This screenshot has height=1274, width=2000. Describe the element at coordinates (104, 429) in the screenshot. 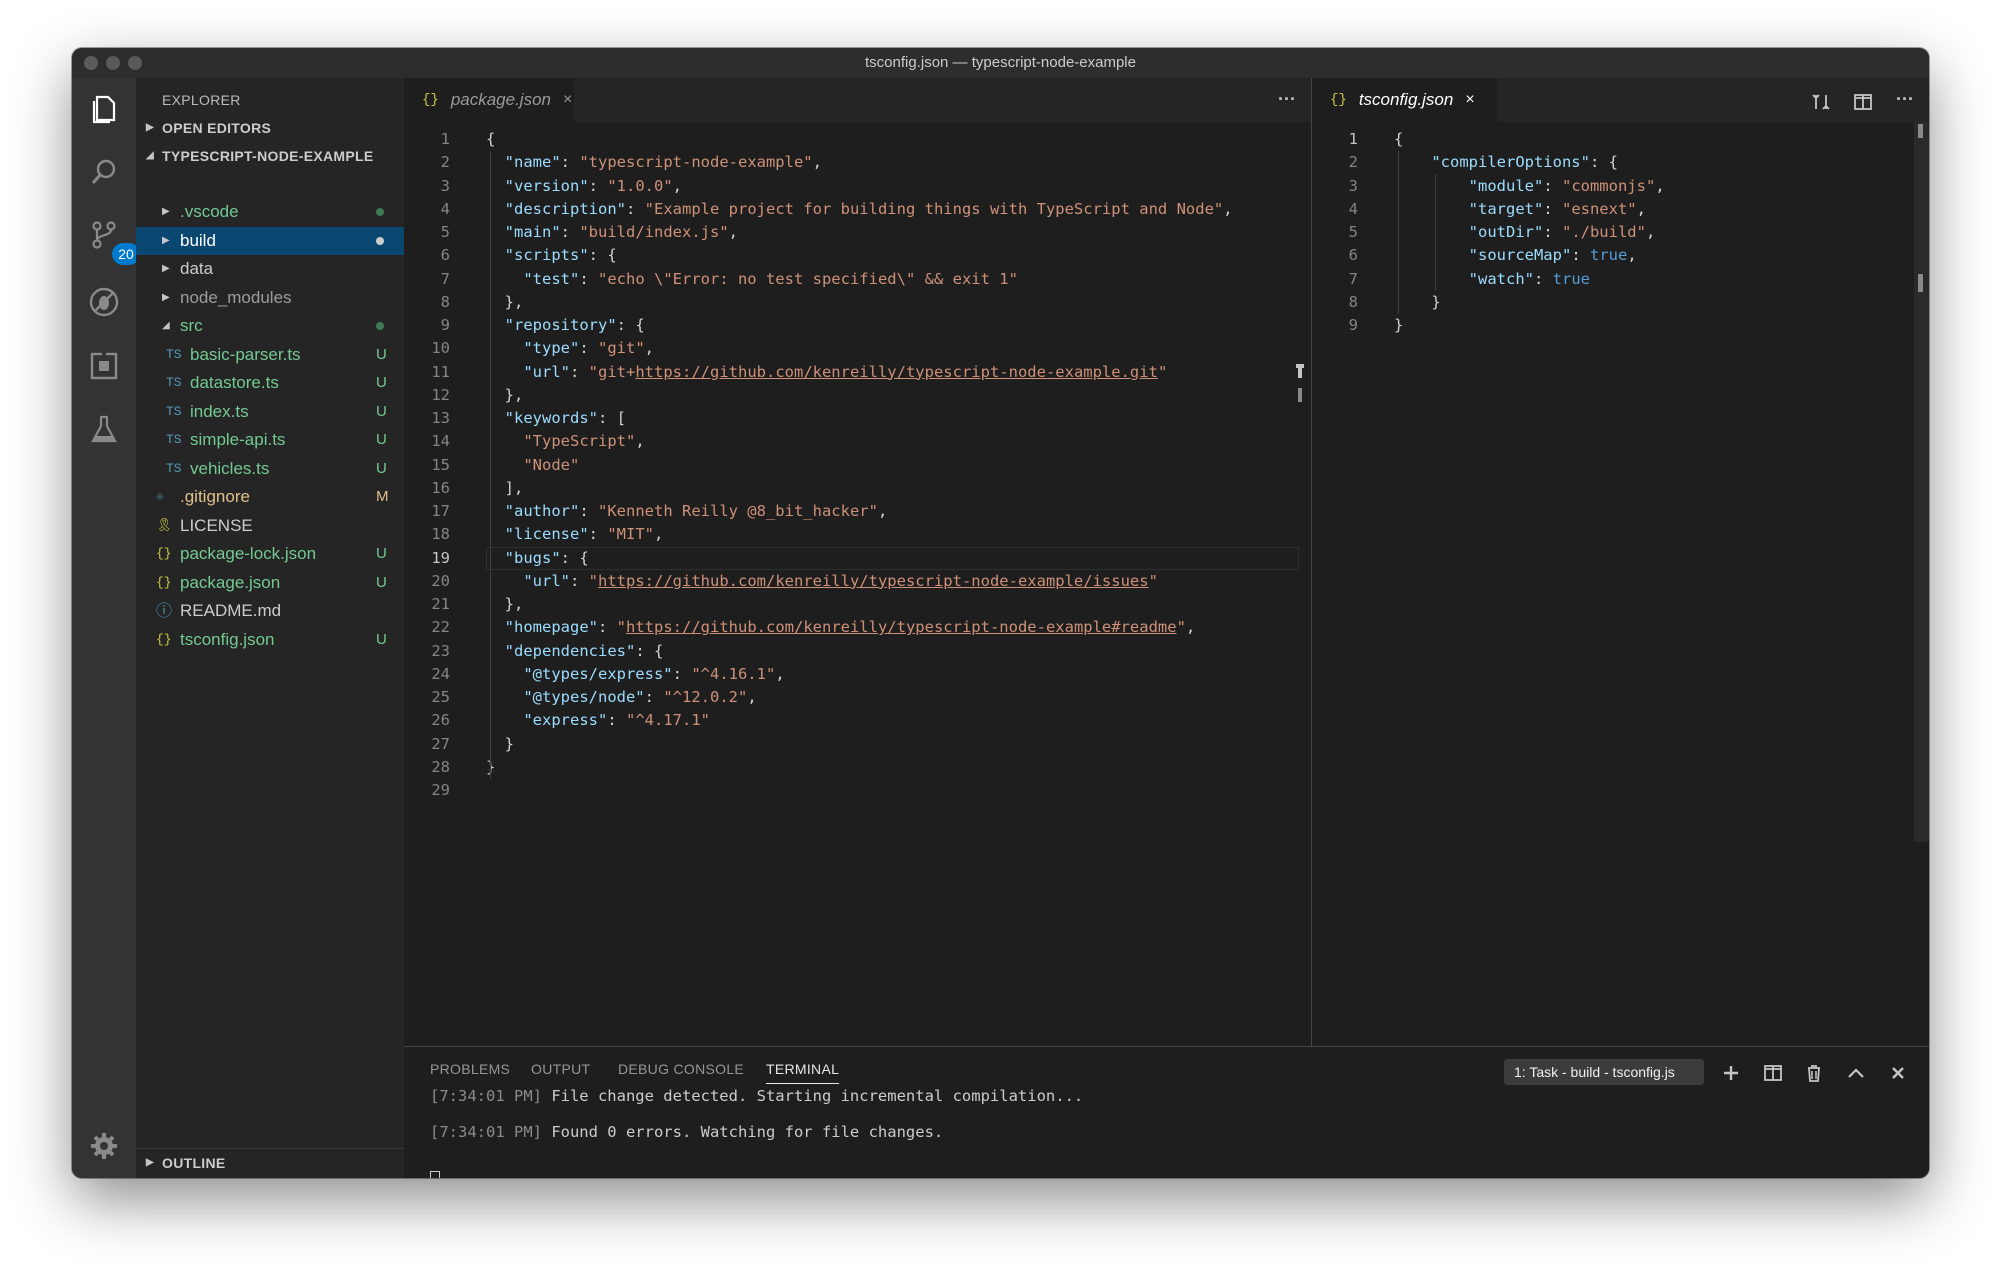

I see `test-icon` at that location.